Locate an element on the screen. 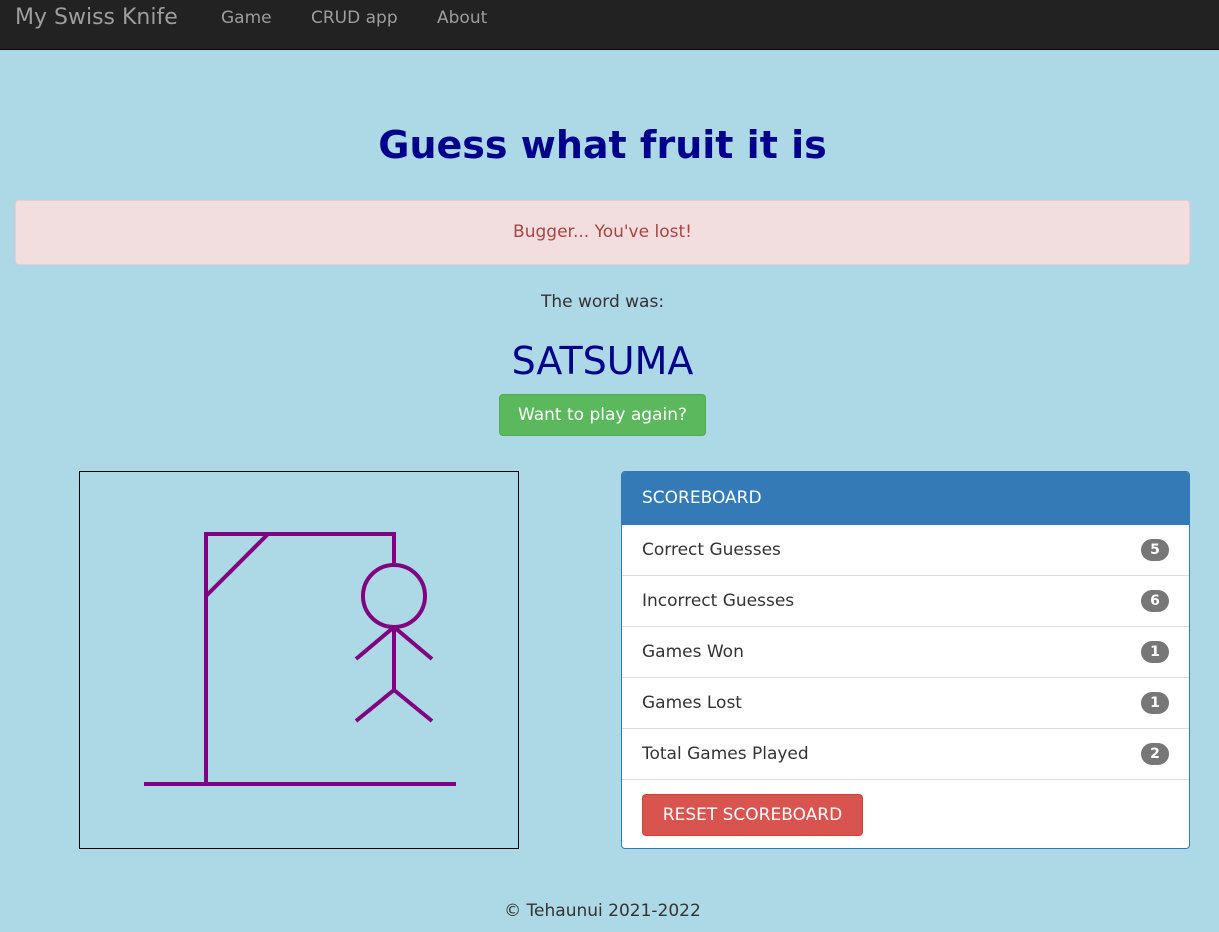 This screenshot has height=932, width=1219. lost-alert: Bugger... You've lost! is located at coordinates (602, 232).